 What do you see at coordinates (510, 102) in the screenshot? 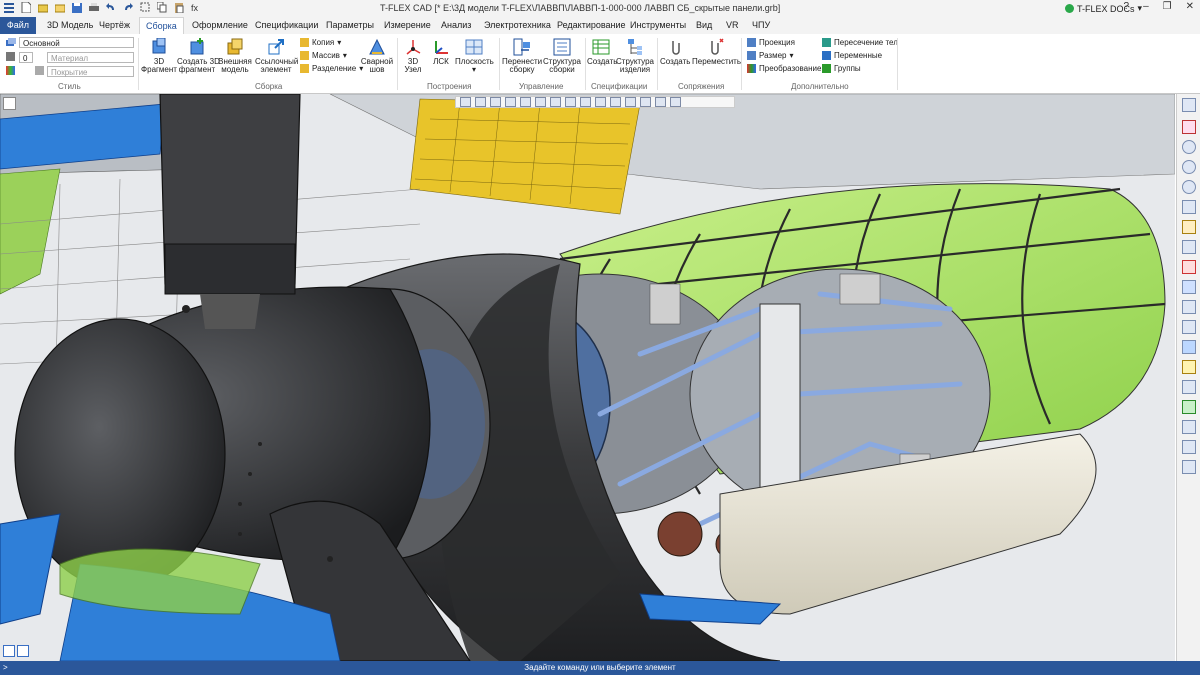
I see `filter-vertices-icon` at bounding box center [510, 102].